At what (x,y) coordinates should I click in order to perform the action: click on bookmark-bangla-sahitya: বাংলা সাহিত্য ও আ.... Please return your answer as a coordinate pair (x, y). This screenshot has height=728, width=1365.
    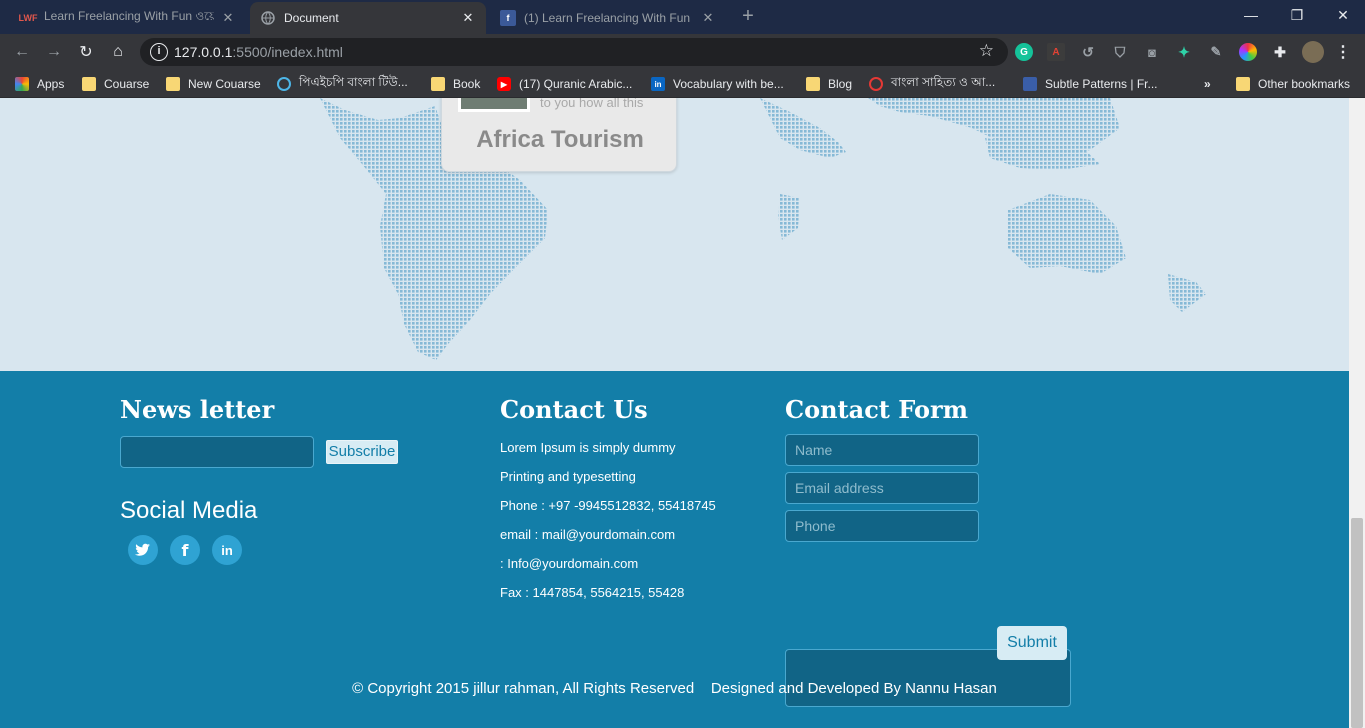
    Looking at the image, I should click on (932, 83).